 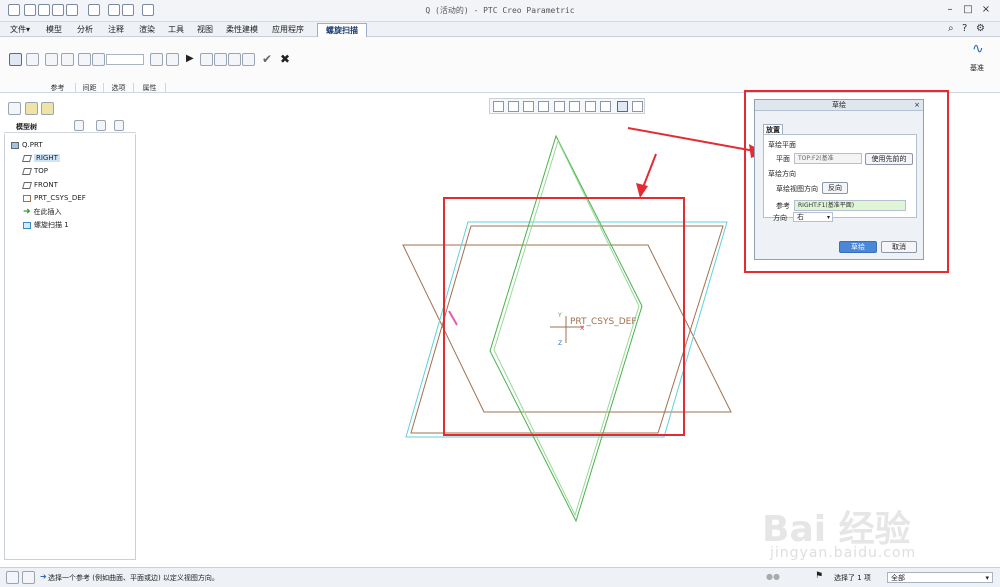 I want to click on surface-icon, so click(x=32, y=59).